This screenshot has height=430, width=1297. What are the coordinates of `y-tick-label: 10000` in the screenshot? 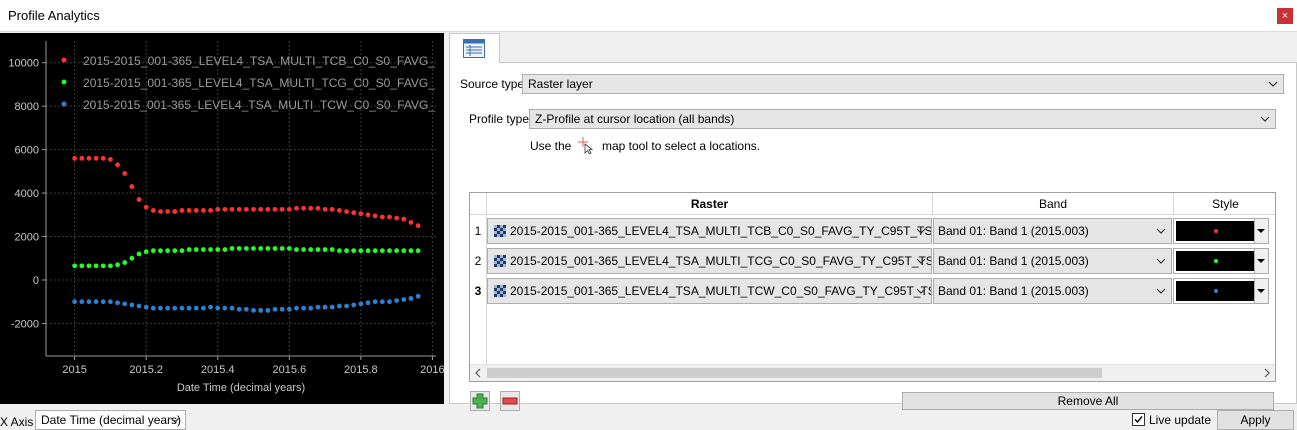 It's located at (23, 64).